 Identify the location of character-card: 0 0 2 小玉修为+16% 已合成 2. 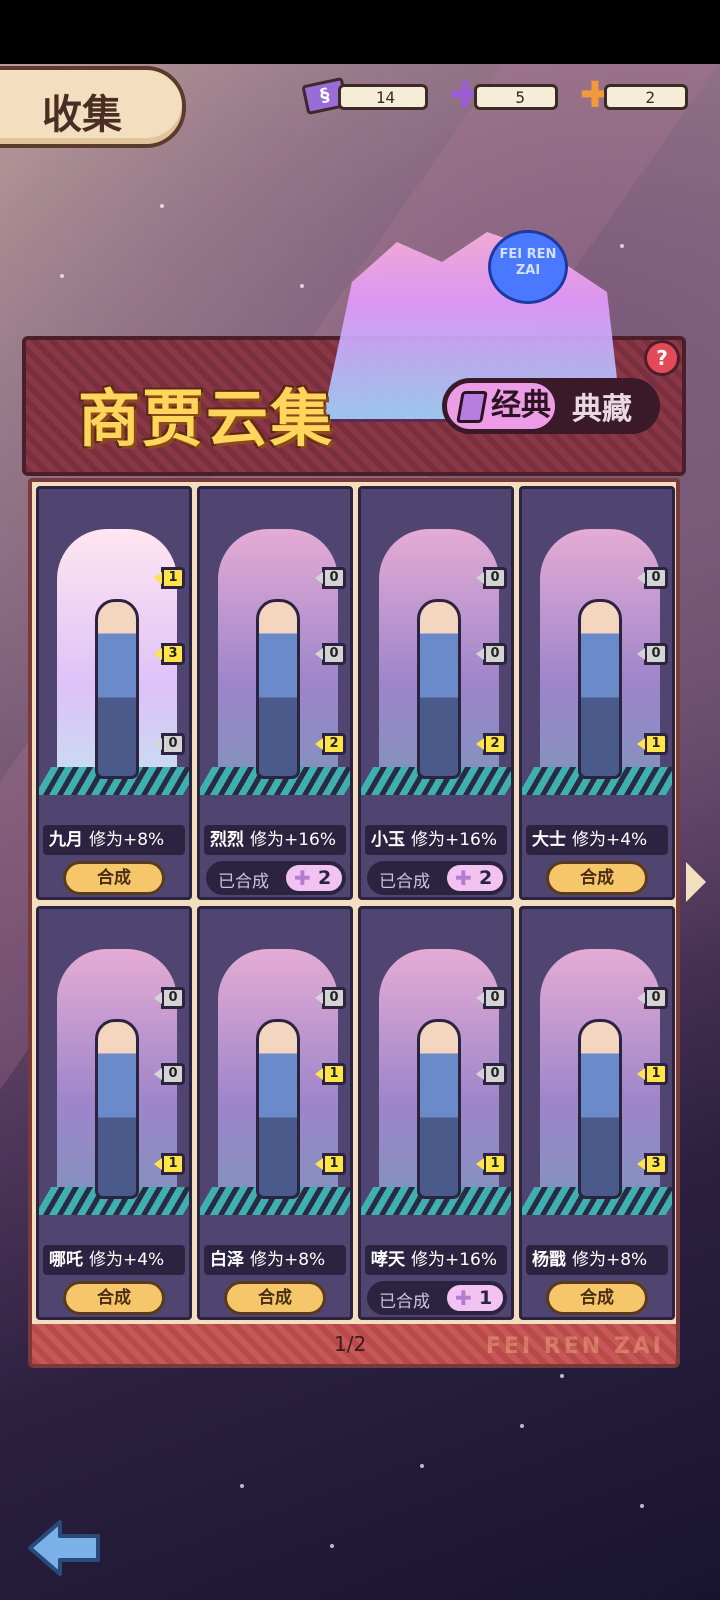
(436, 693).